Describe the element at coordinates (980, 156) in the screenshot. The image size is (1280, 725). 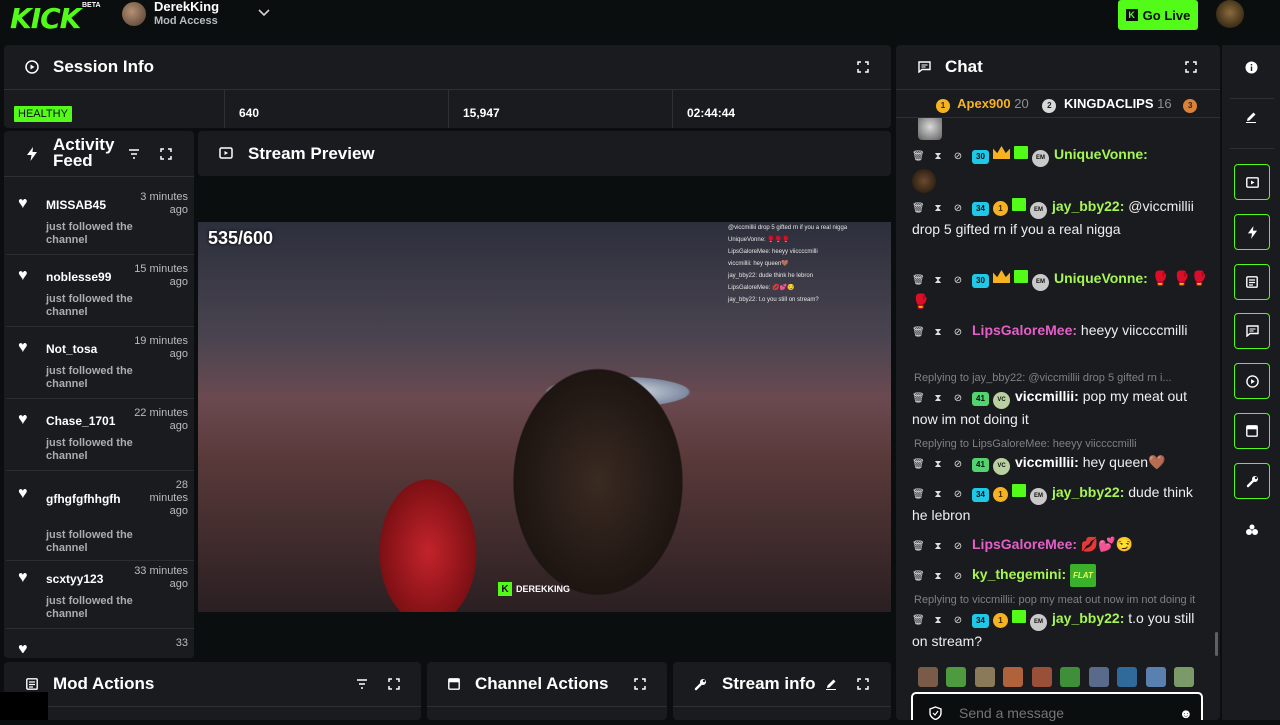
I see `subscriber-badge: 30` at that location.